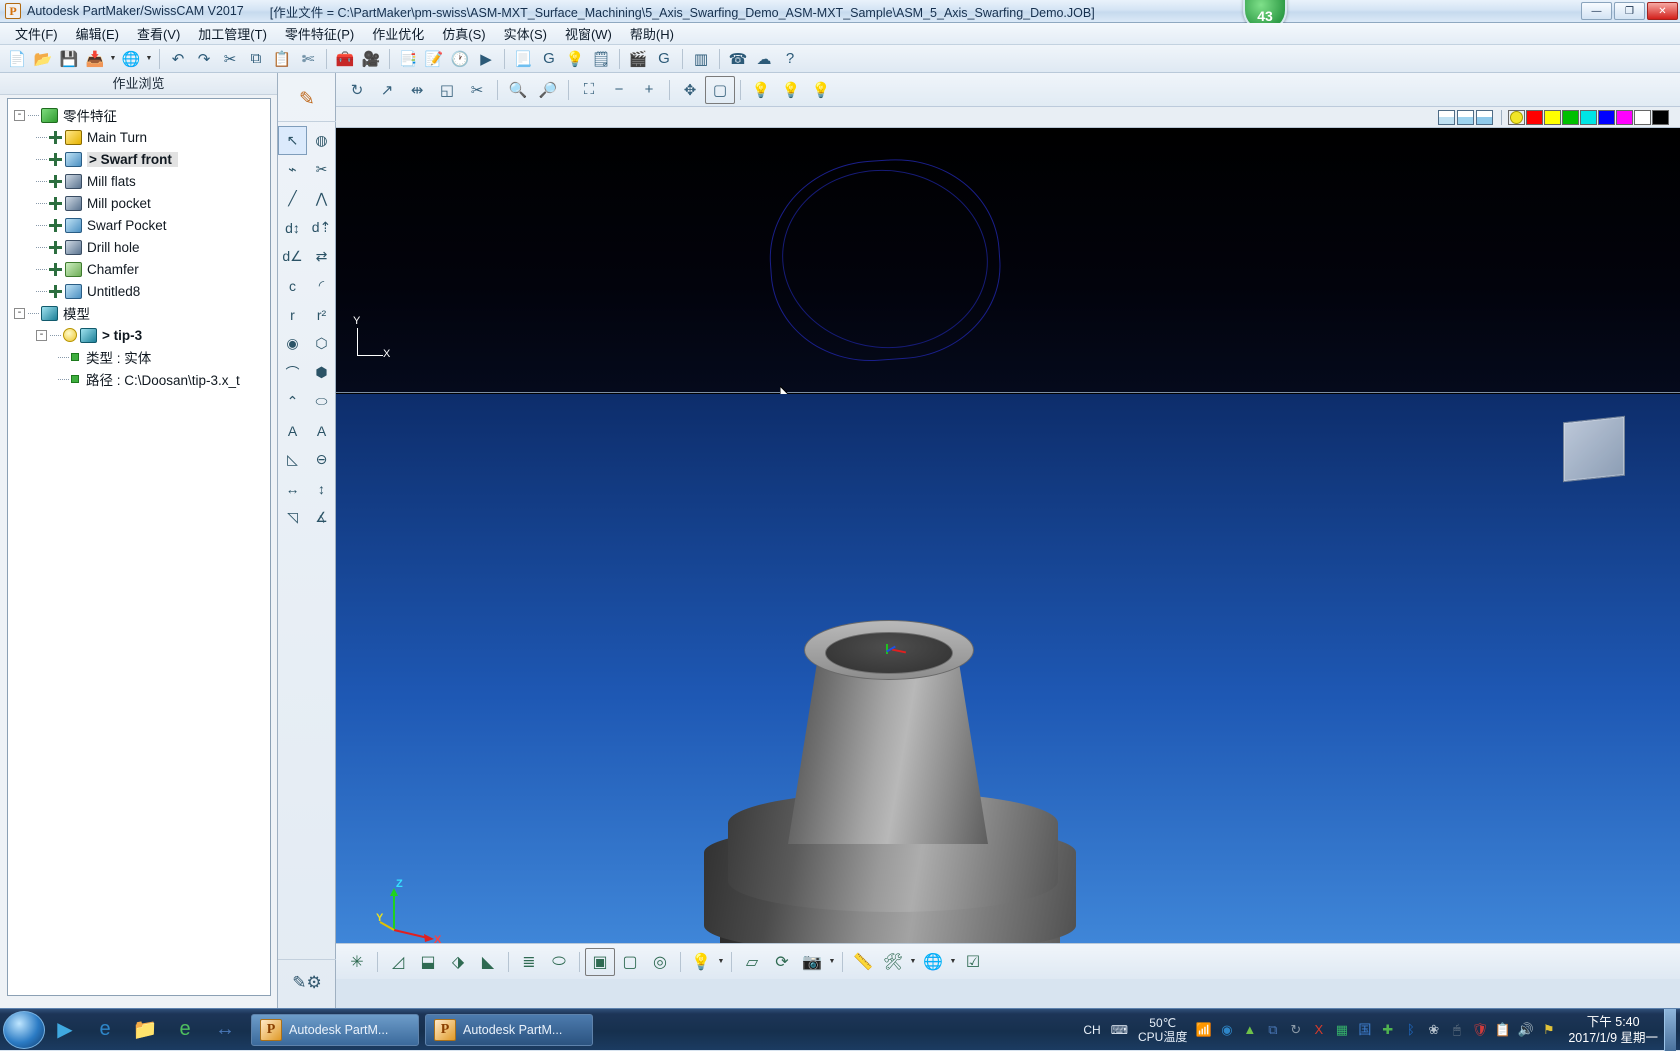 This screenshot has width=1680, height=1051. I want to click on sketch-mode-button: ✎, so click(307, 99).